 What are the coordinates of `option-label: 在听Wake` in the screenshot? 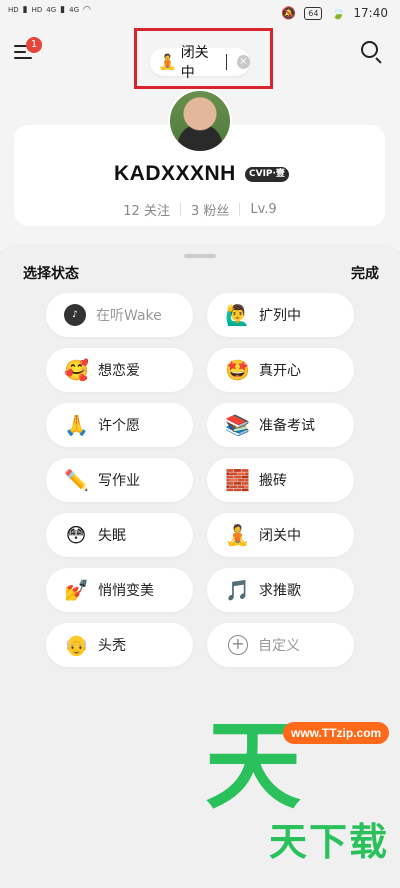 It's located at (129, 316).